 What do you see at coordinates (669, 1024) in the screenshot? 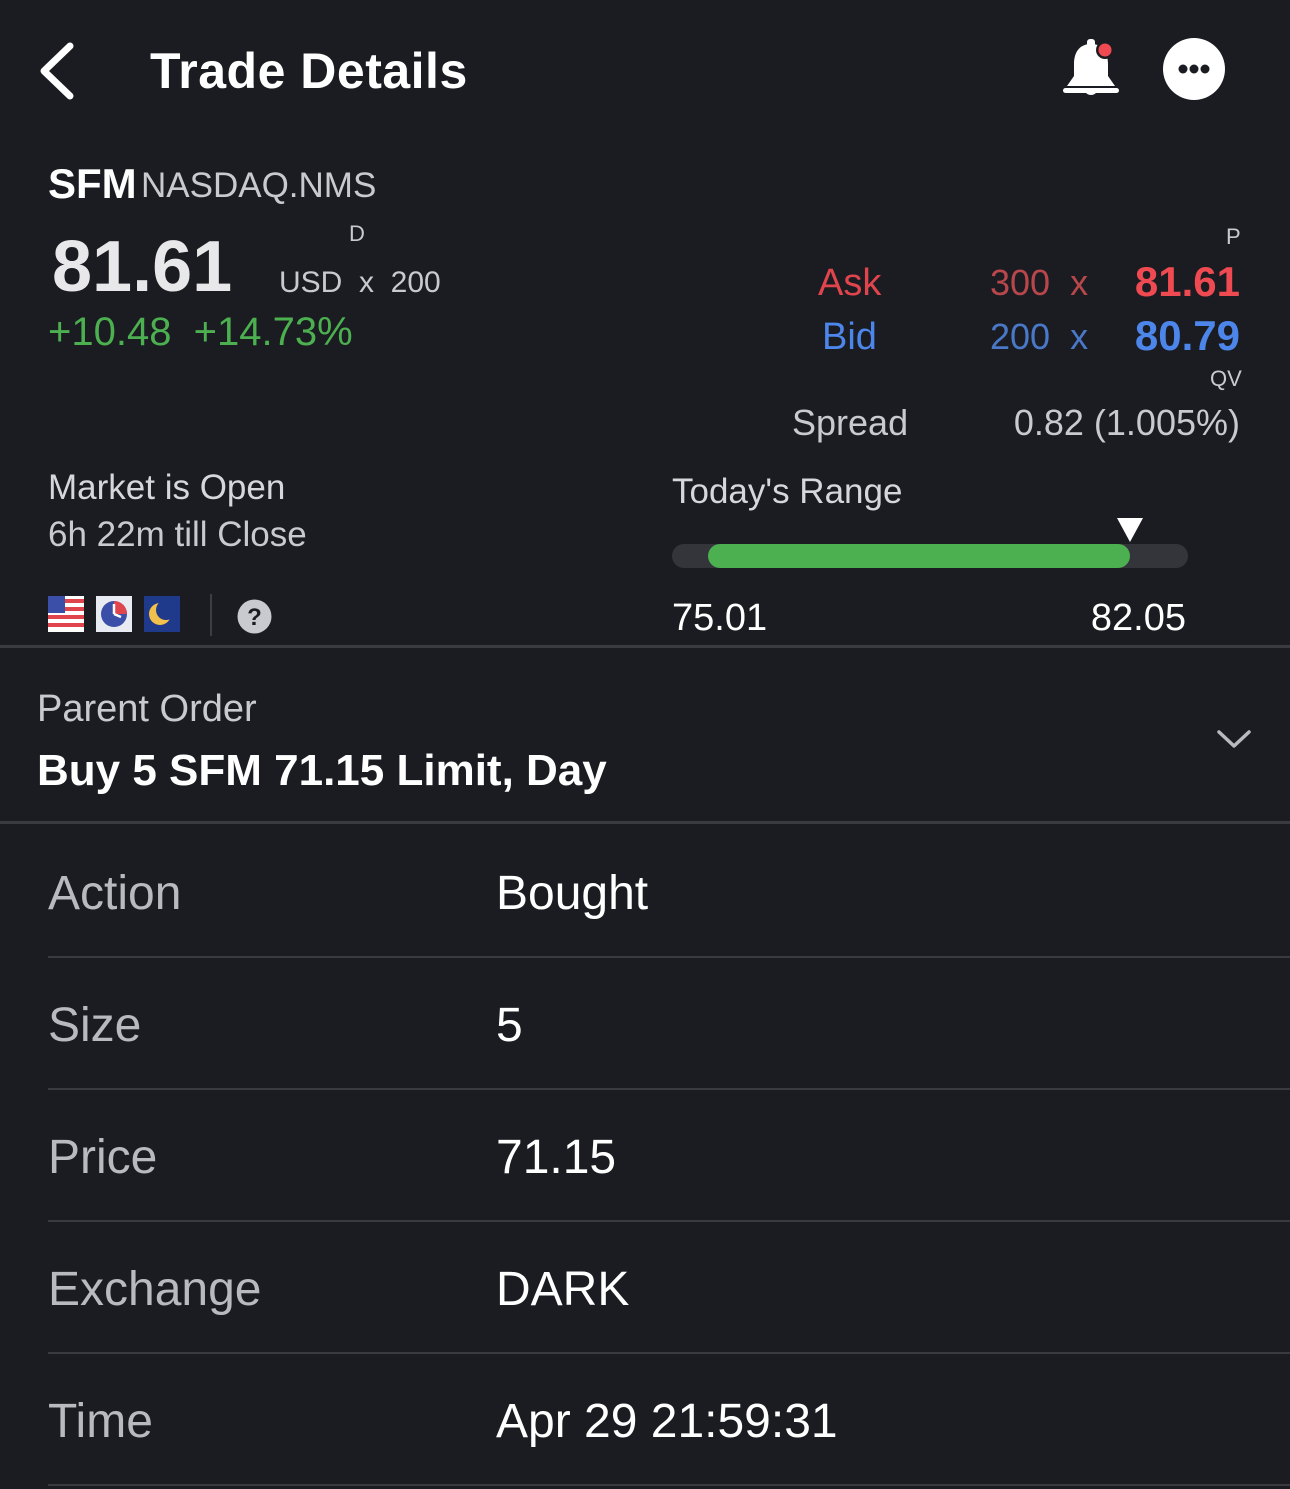
I see `detail-row-size: Size 5` at bounding box center [669, 1024].